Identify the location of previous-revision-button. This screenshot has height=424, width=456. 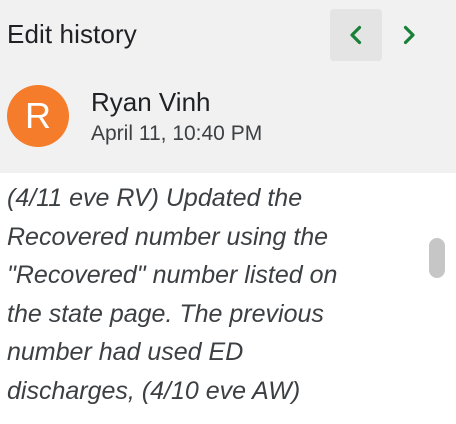
(356, 35).